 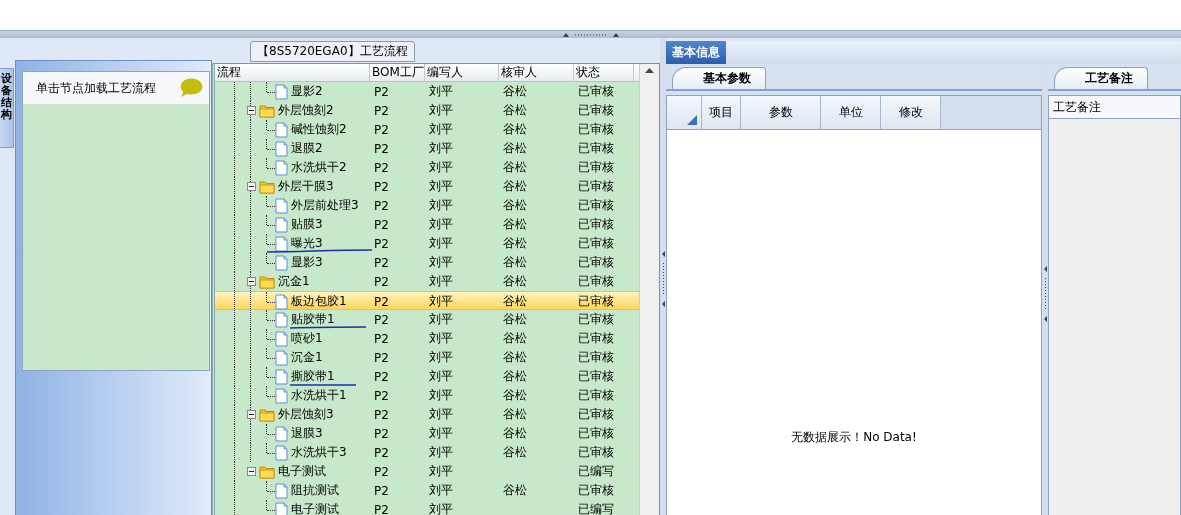 I want to click on tab: 基本信息, so click(x=696, y=52).